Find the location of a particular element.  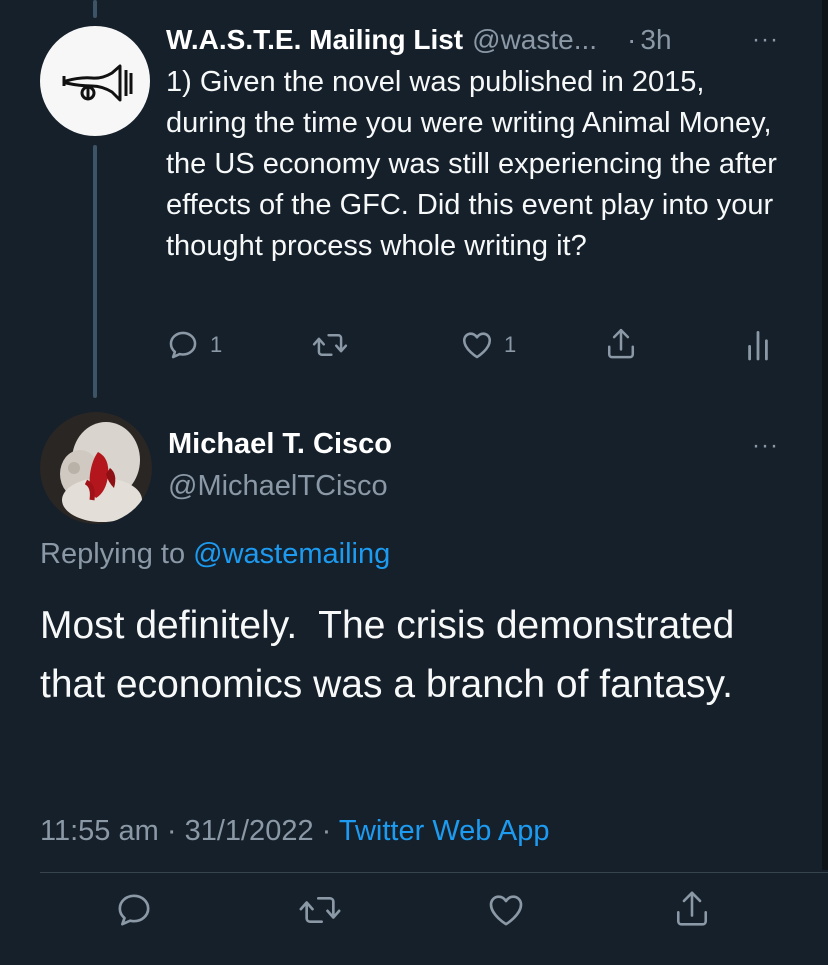

action-bar-divider is located at coordinates (434, 872).